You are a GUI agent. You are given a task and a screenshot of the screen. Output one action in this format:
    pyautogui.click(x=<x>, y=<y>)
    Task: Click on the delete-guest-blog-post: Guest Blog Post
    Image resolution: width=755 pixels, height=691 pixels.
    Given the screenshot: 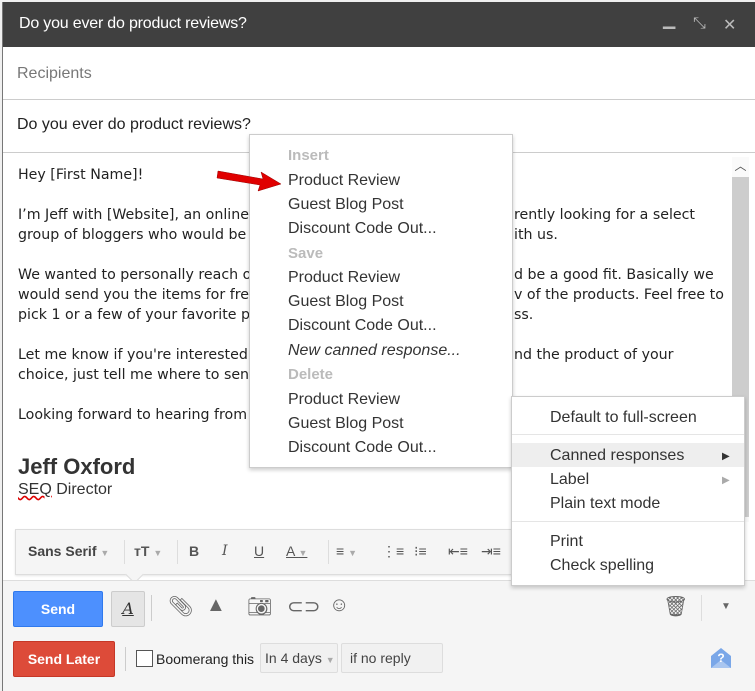 What is the action you would take?
    pyautogui.click(x=346, y=424)
    